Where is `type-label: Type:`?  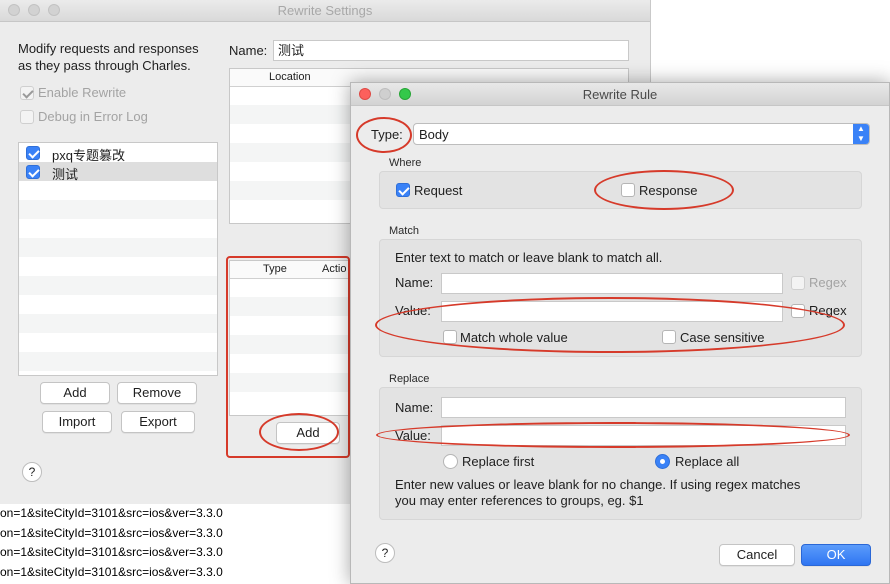
type-label: Type: is located at coordinates (387, 134).